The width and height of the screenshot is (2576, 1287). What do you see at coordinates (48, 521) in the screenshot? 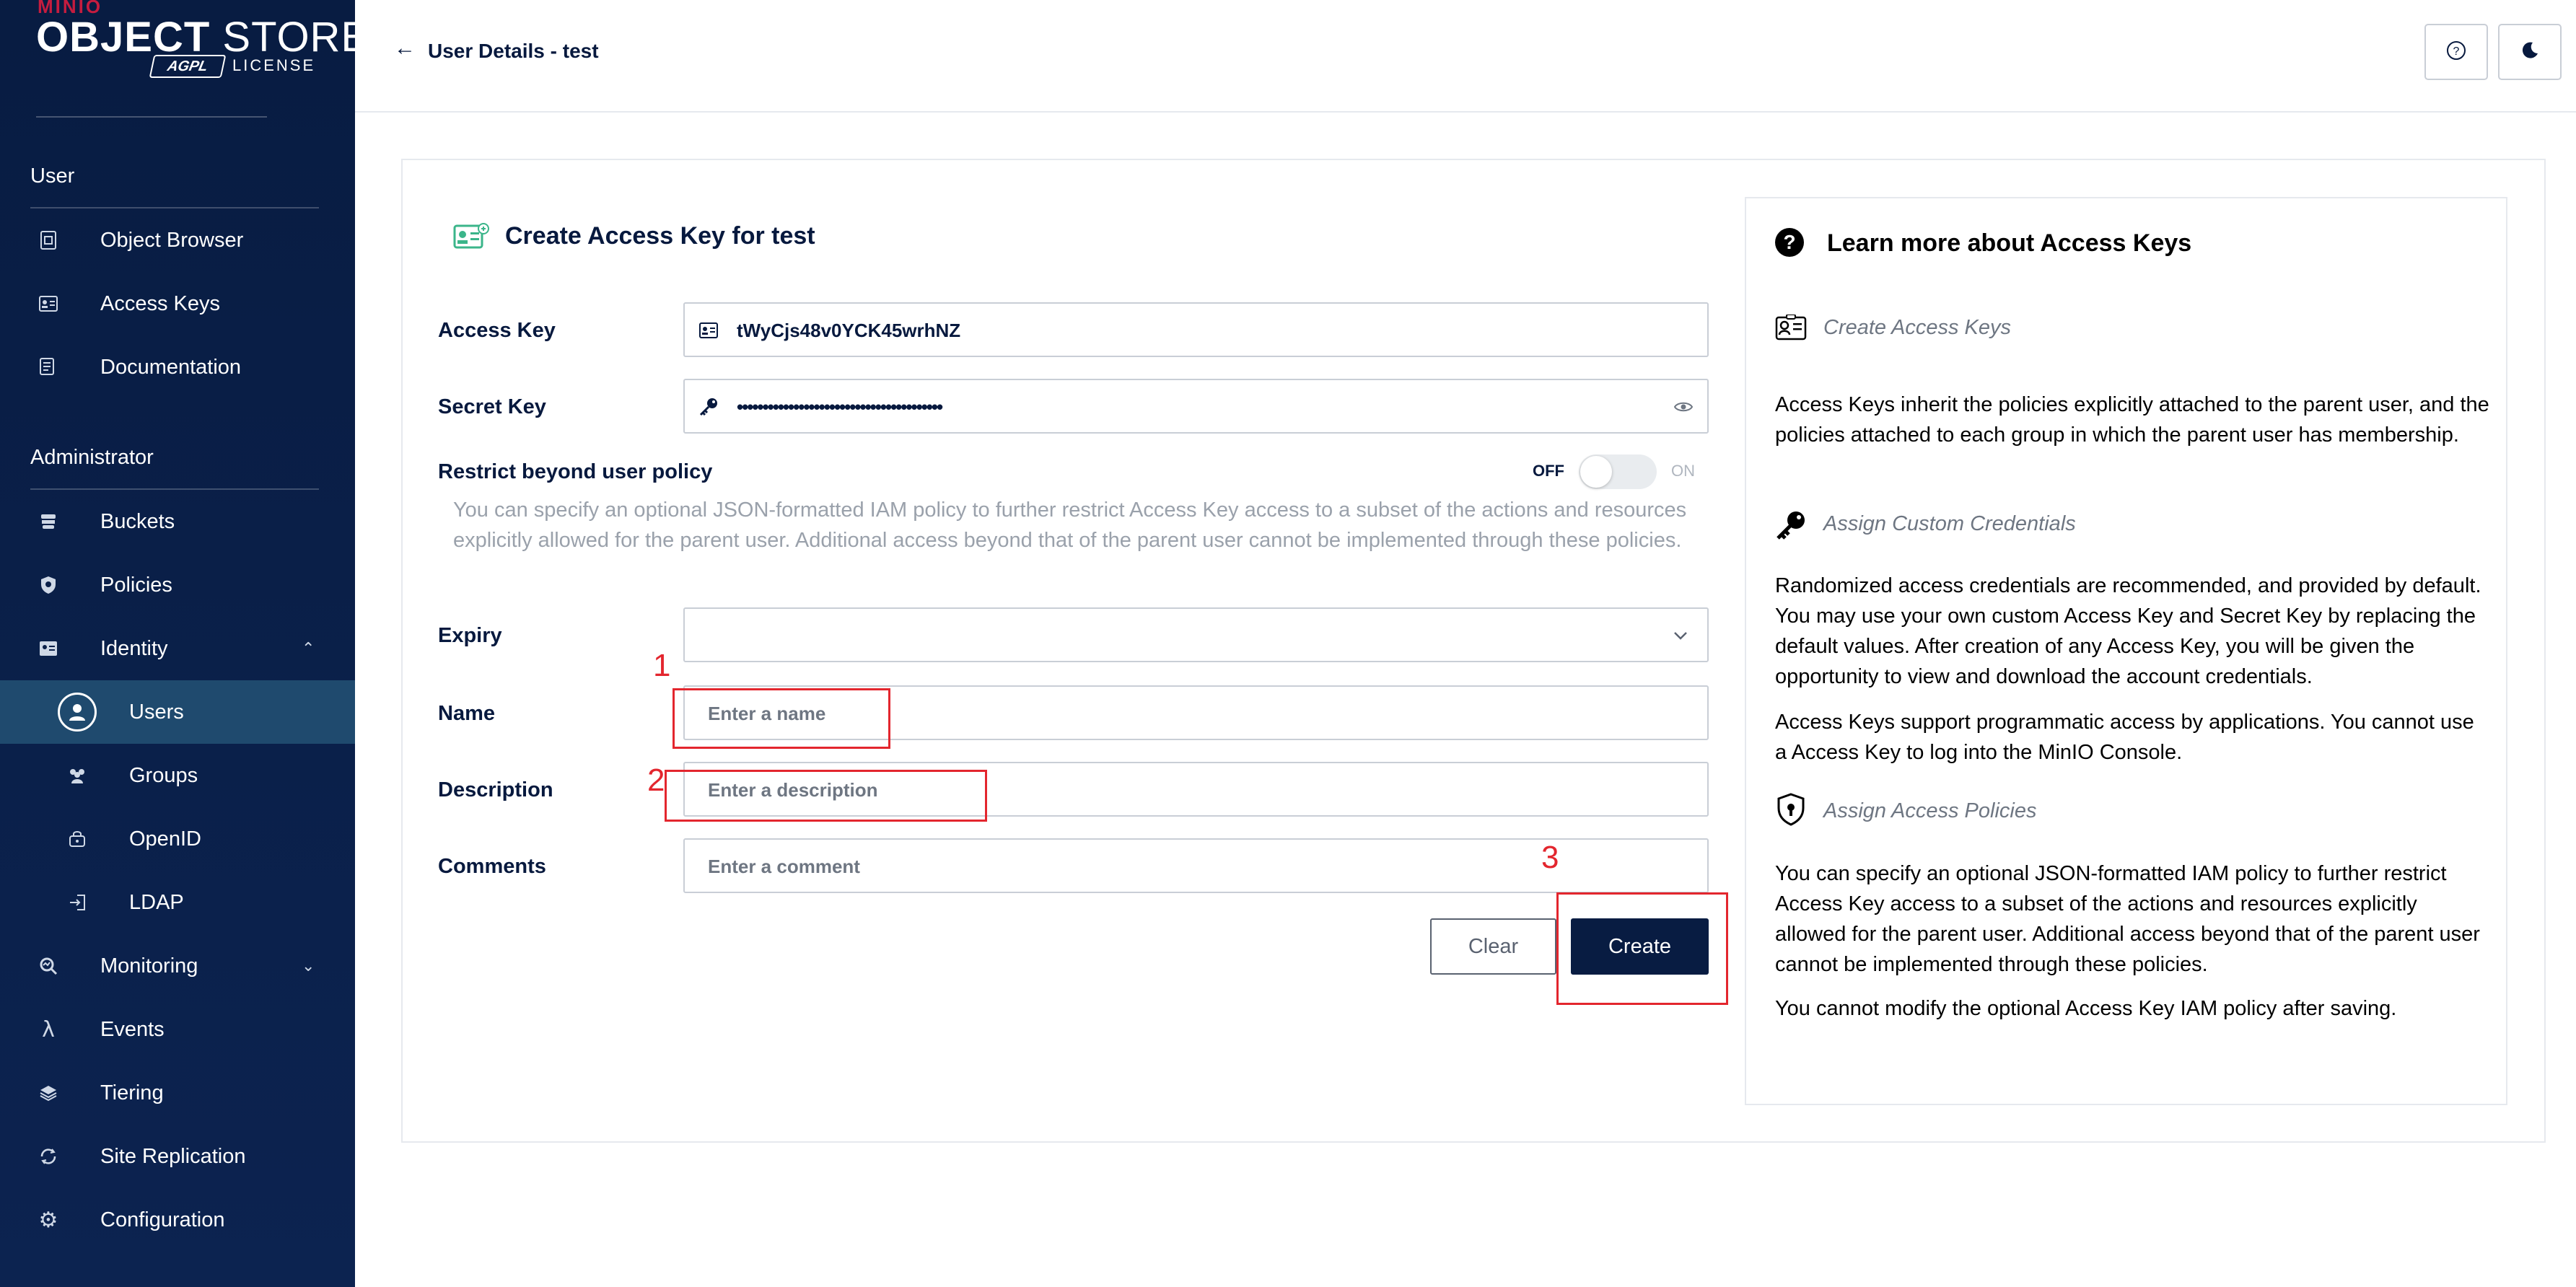
I see `buckets-icon` at bounding box center [48, 521].